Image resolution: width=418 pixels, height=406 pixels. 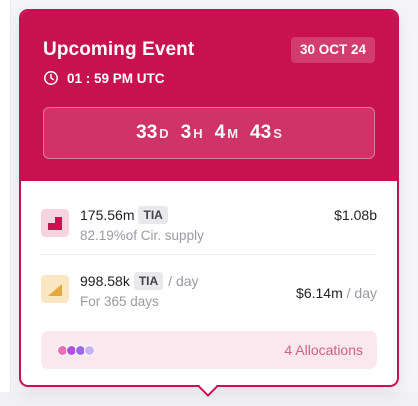 I want to click on linear-ramp-icon, so click(x=55, y=289).